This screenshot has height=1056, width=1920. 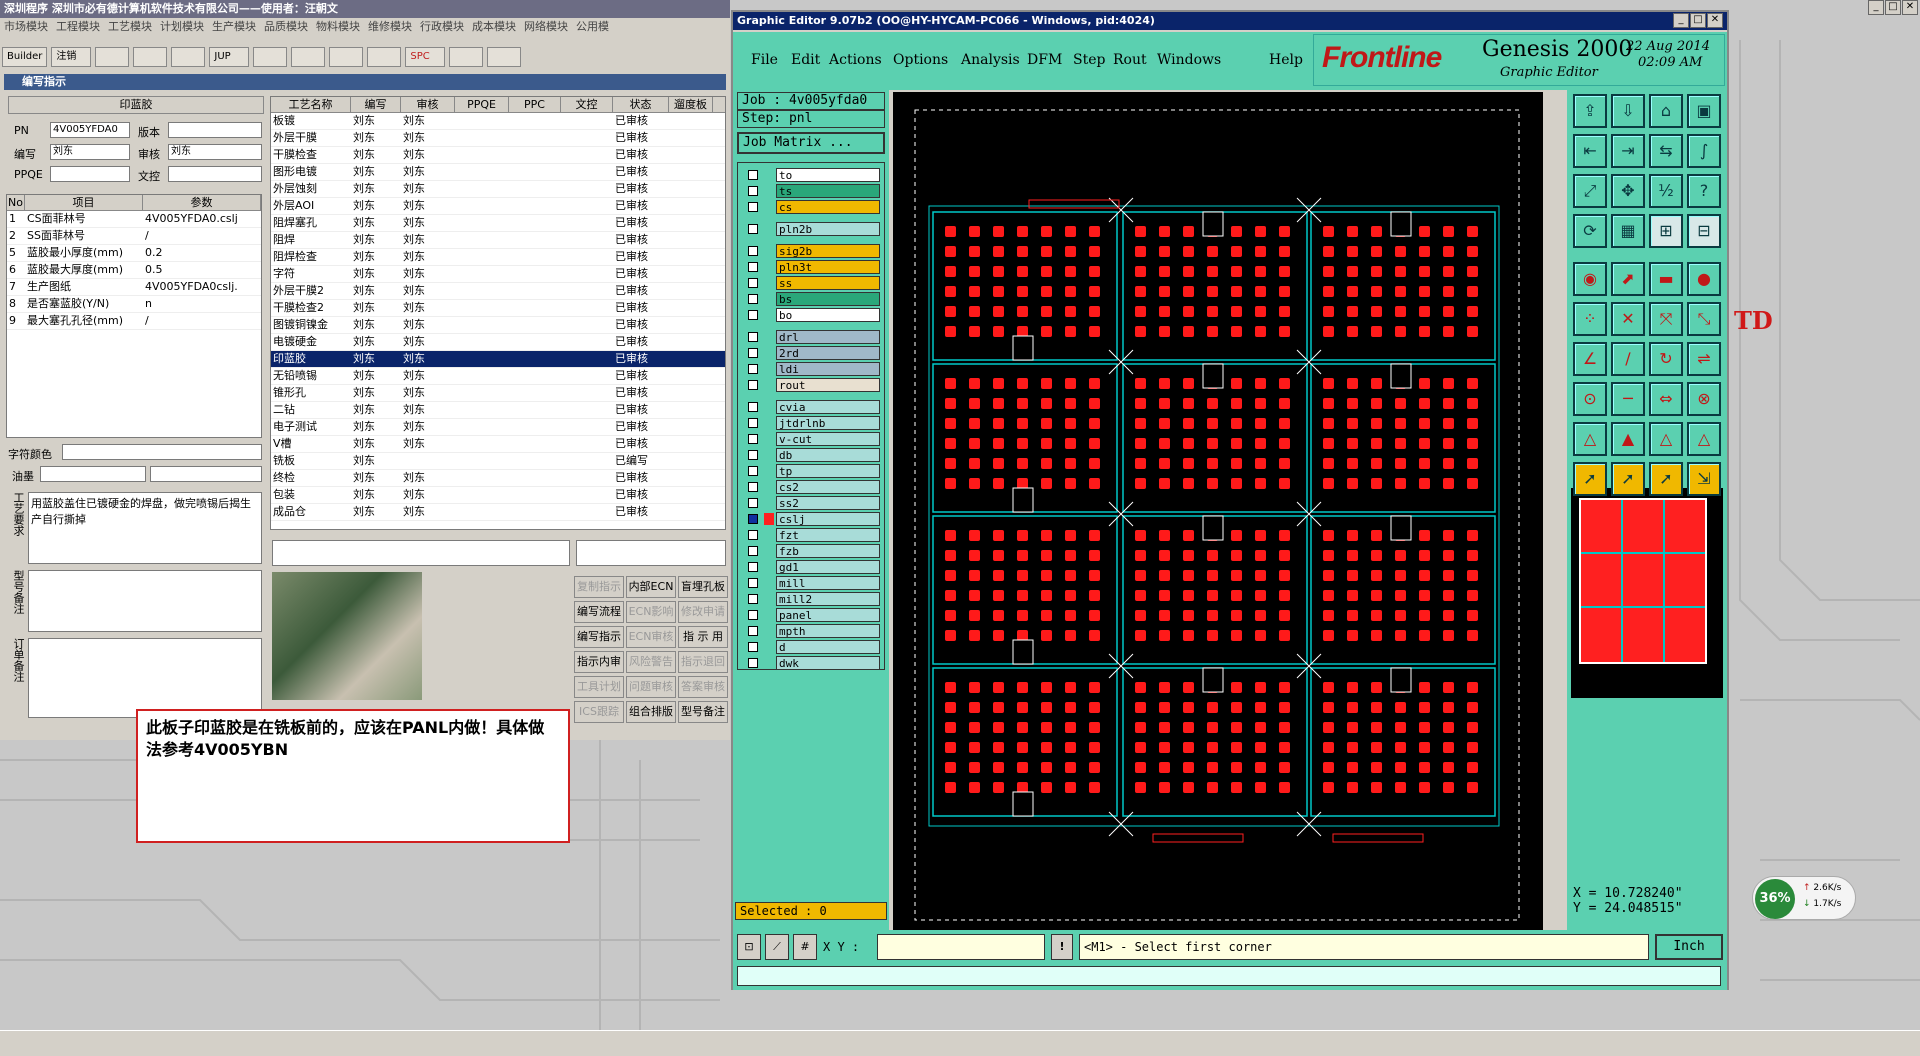 What do you see at coordinates (1062, 947) in the screenshot?
I see `alert-icon: !` at bounding box center [1062, 947].